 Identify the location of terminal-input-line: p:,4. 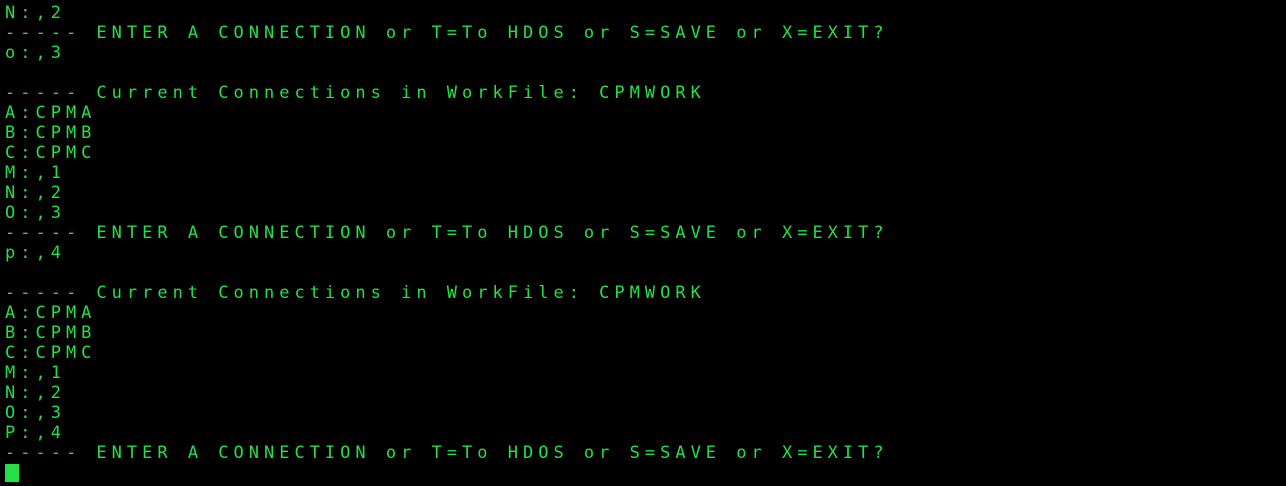
(35, 253).